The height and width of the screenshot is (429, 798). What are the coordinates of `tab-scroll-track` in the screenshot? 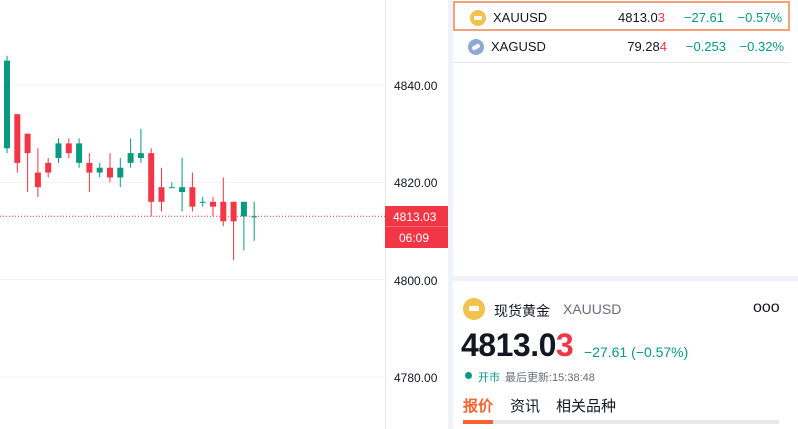 It's located at (621, 422).